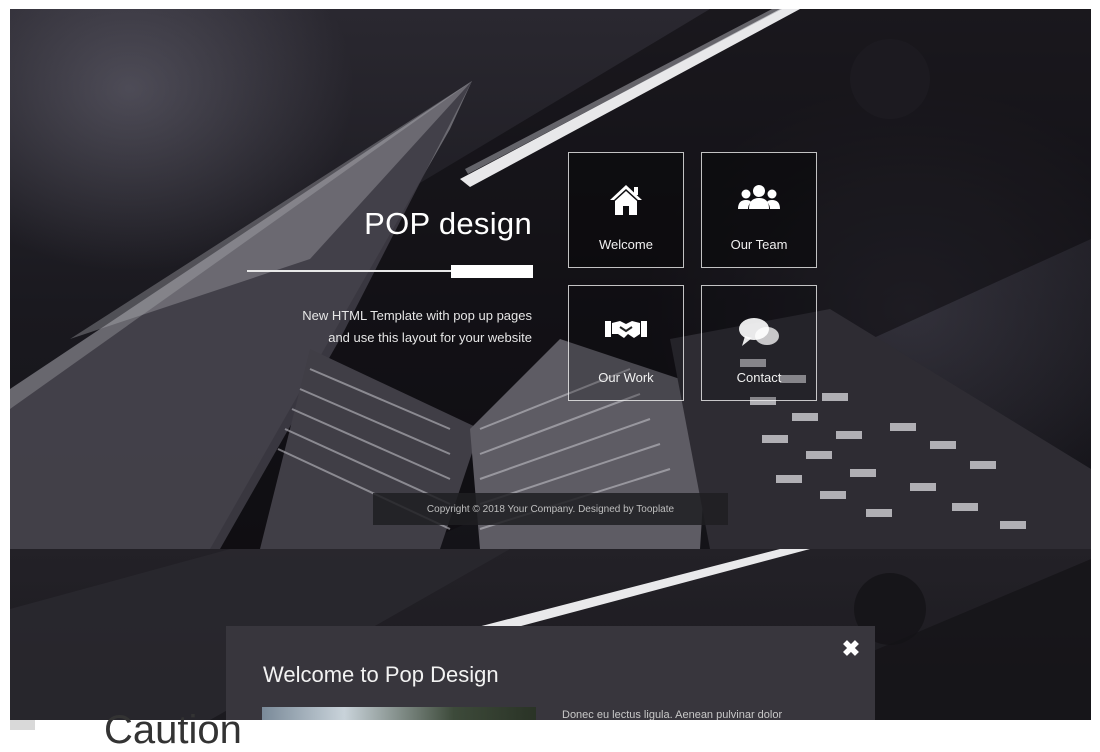 Image resolution: width=1100 pixels, height=752 pixels. I want to click on divider-line, so click(352, 271).